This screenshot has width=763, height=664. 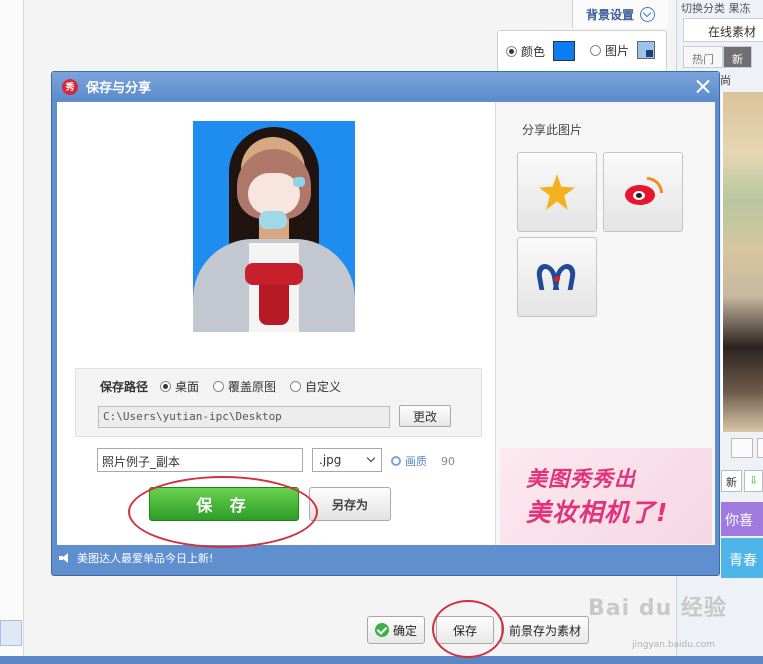 I want to click on annotation-ring-bottom-save, so click(x=468, y=629).